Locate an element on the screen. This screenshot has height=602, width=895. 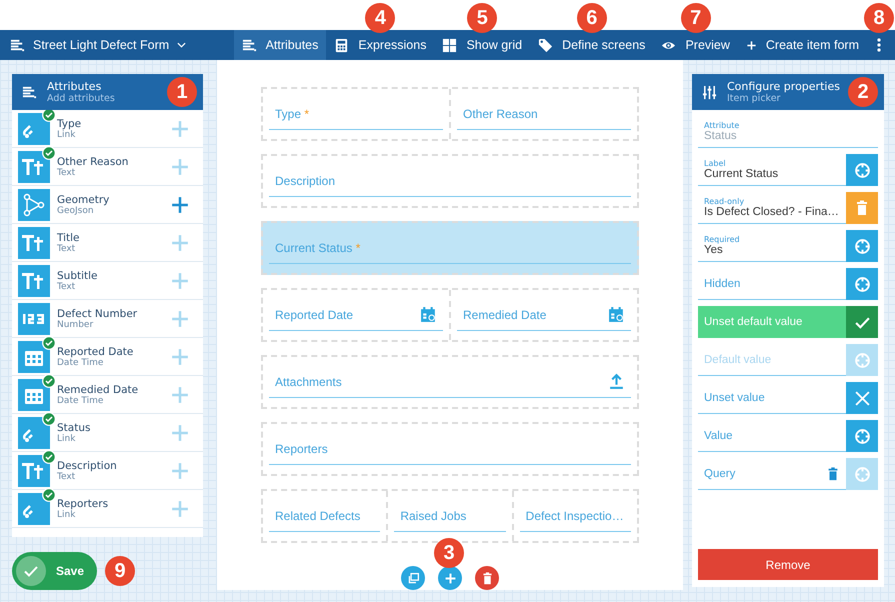
form-title-dropdown: Street Light Defect Form is located at coordinates (98, 45).